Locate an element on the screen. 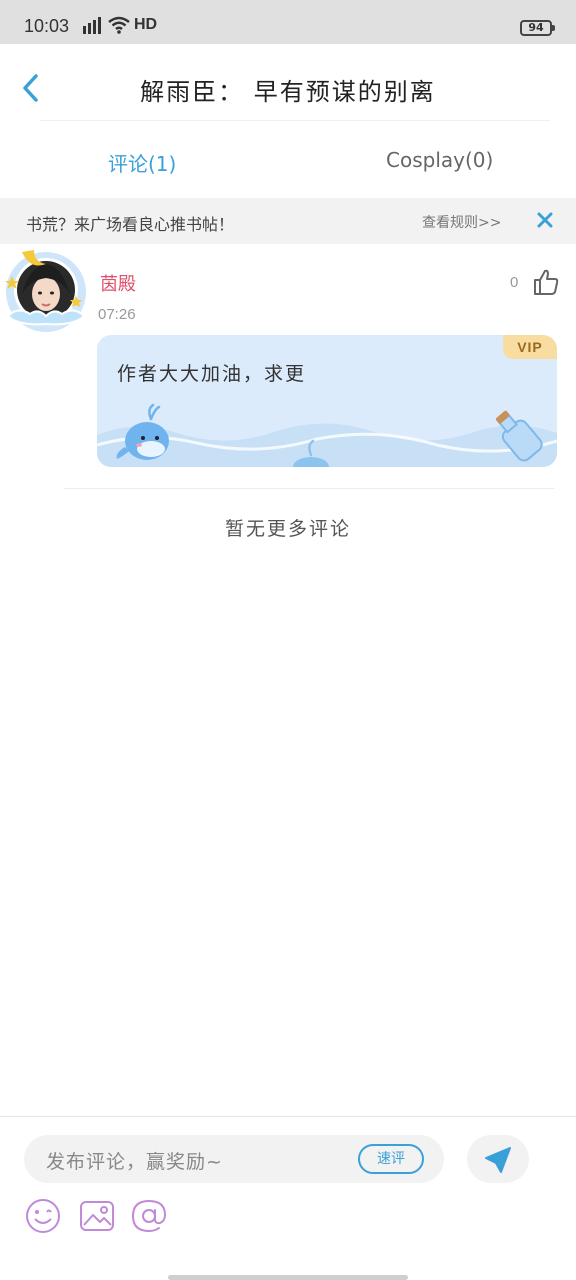 This screenshot has height=1280, width=576. battery-indicator: 94 is located at coordinates (537, 28).